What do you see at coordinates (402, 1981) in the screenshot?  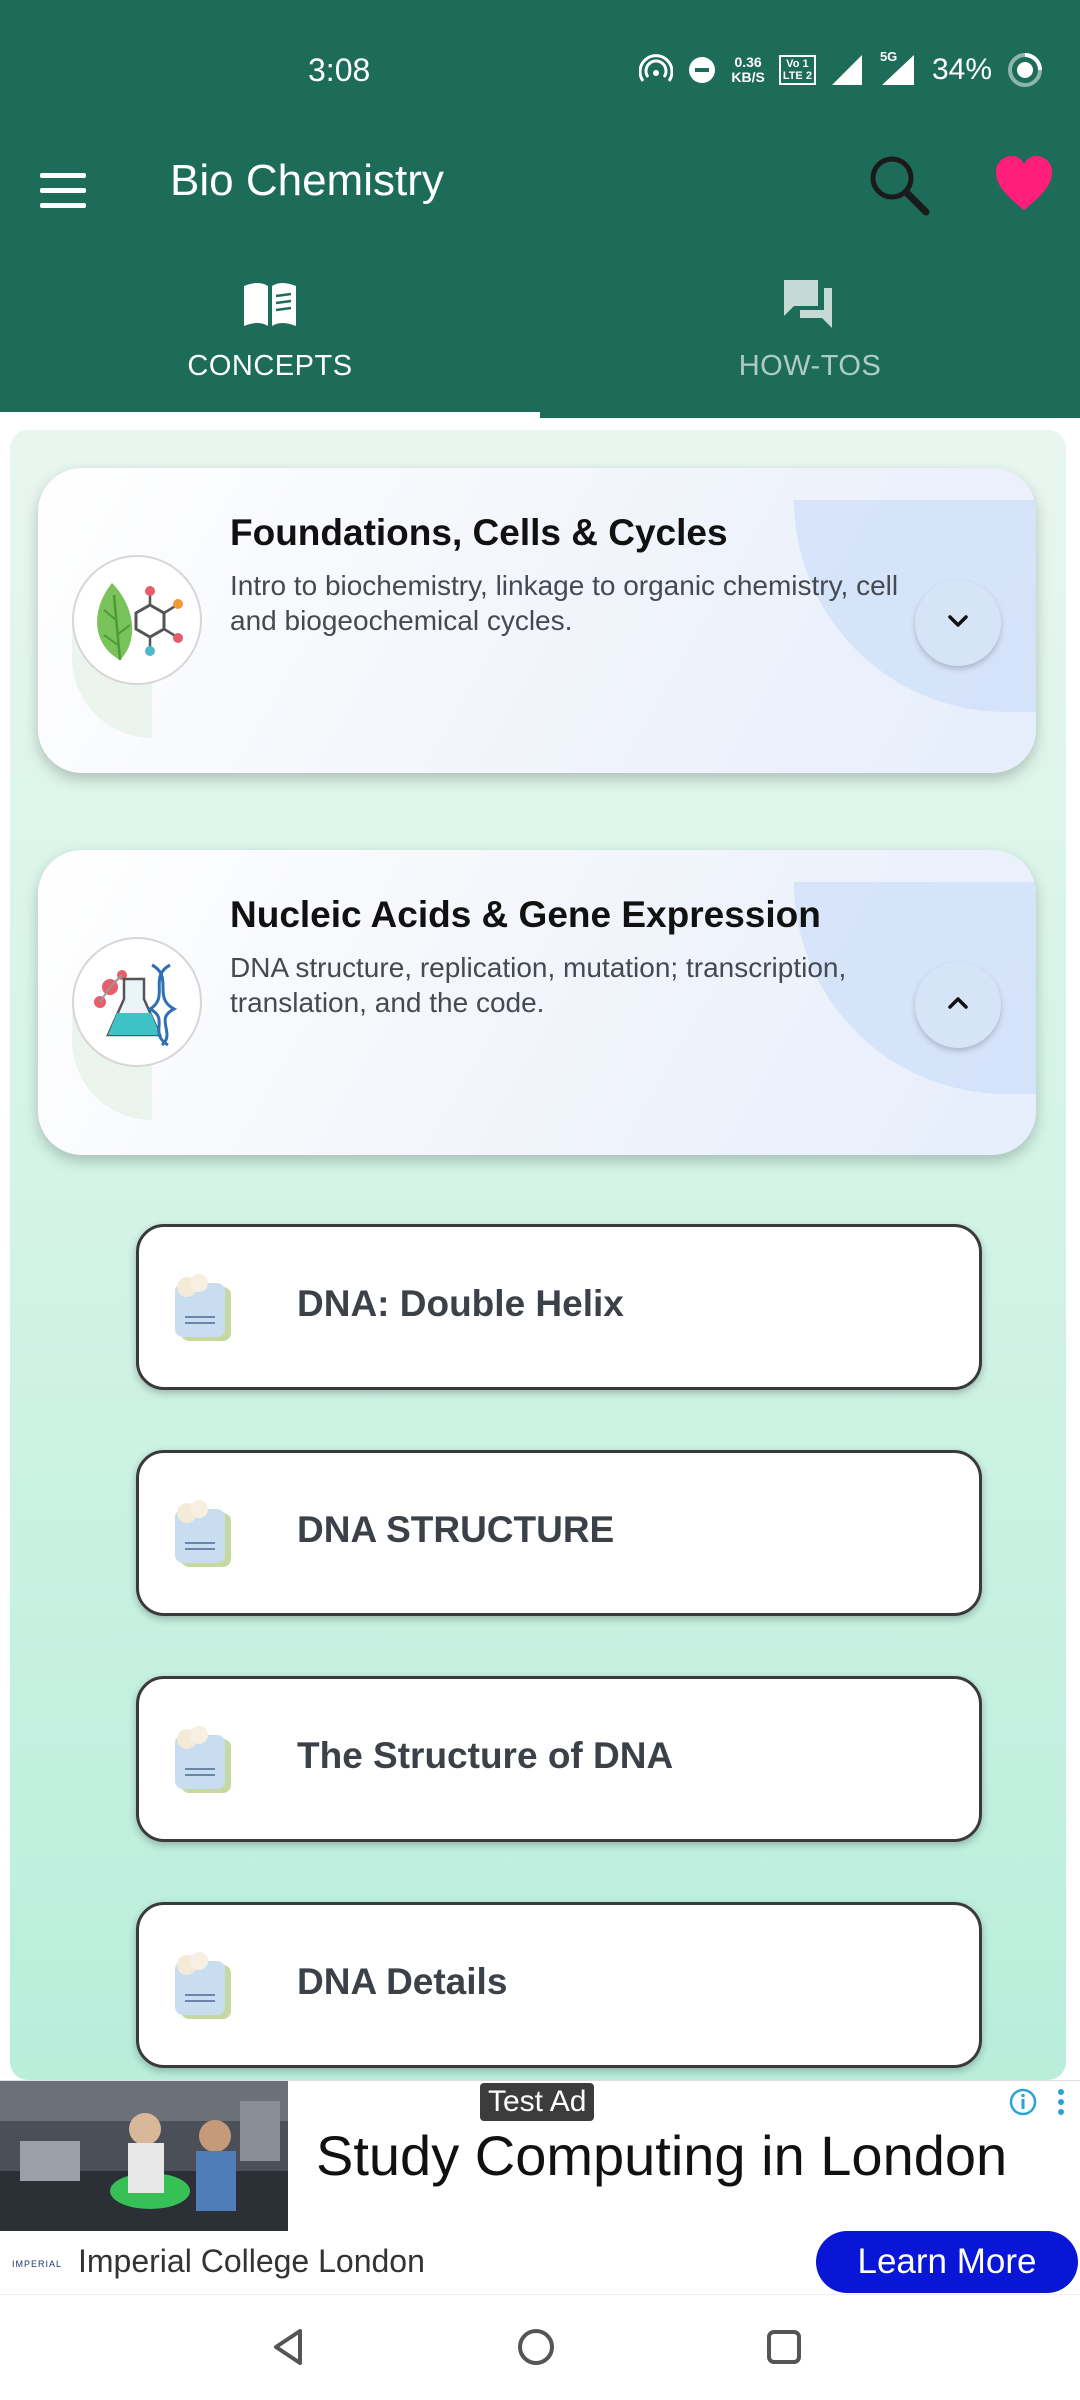 I see `lesson-label: DNA Details` at bounding box center [402, 1981].